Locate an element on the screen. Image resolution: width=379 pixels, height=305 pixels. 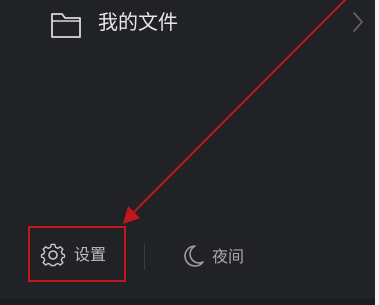
settings-button: 设置 is located at coordinates (77, 254).